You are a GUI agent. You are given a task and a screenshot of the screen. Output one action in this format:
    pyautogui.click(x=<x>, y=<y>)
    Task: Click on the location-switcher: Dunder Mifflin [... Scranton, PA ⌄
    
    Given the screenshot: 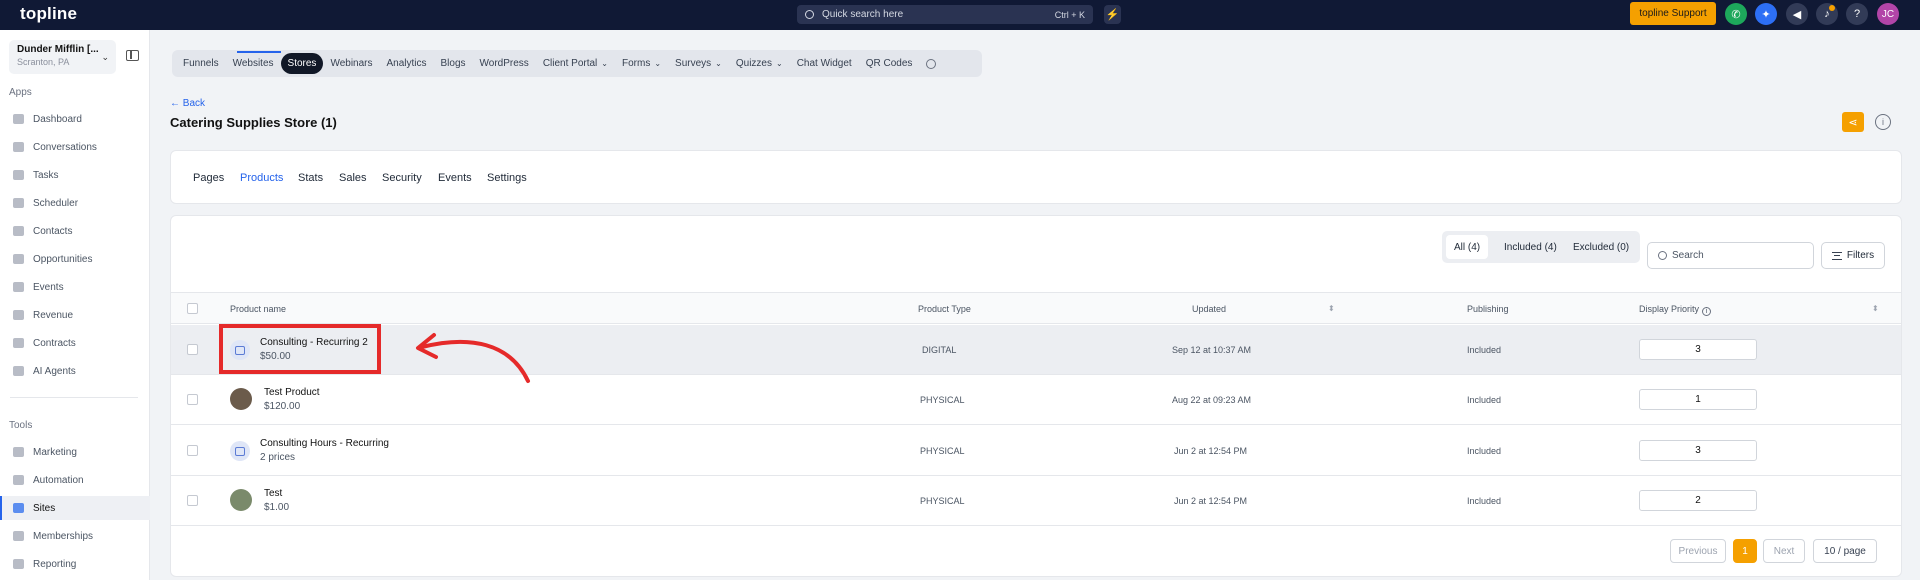 What is the action you would take?
    pyautogui.click(x=62, y=57)
    